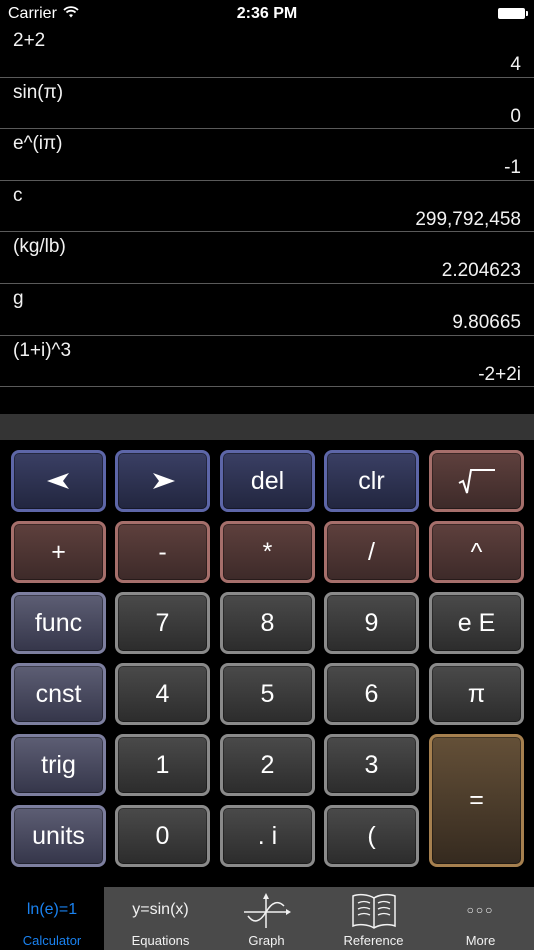 The width and height of the screenshot is (534, 950). I want to click on right-arrow-icon, so click(163, 481).